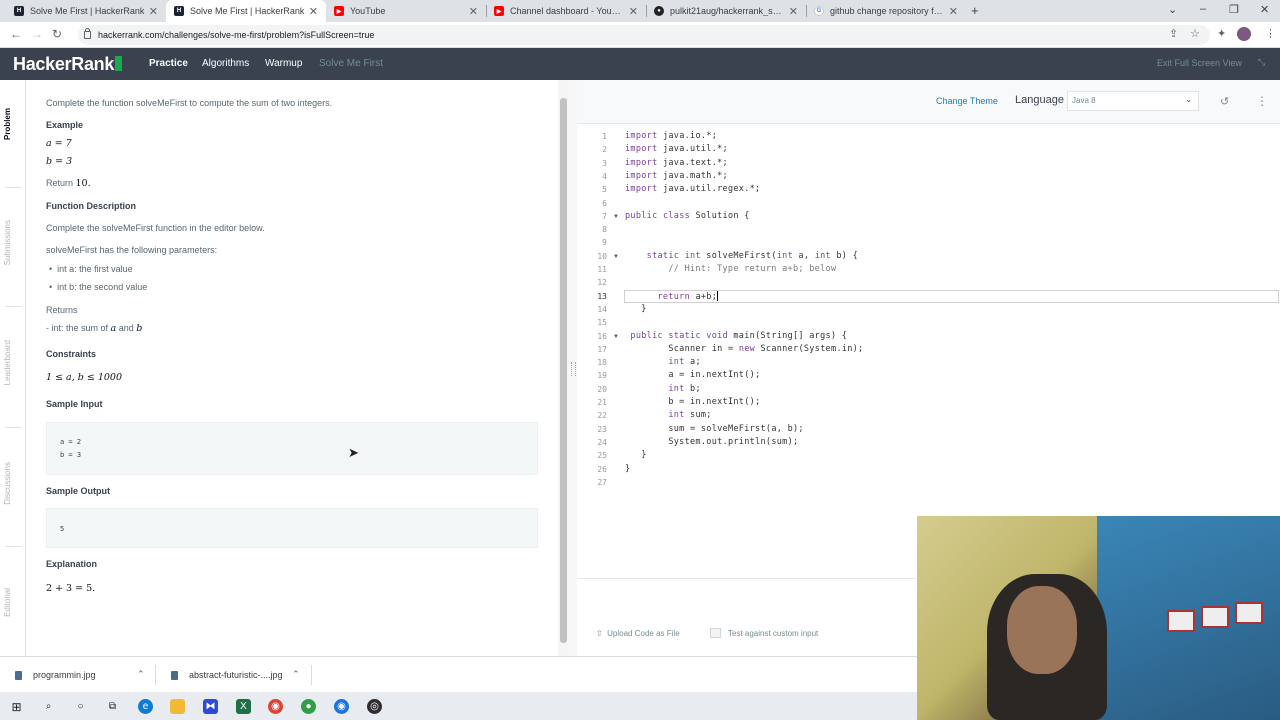  Describe the element at coordinates (714, 375) in the screenshot. I see `code-line: a = in.nextInt();` at that location.